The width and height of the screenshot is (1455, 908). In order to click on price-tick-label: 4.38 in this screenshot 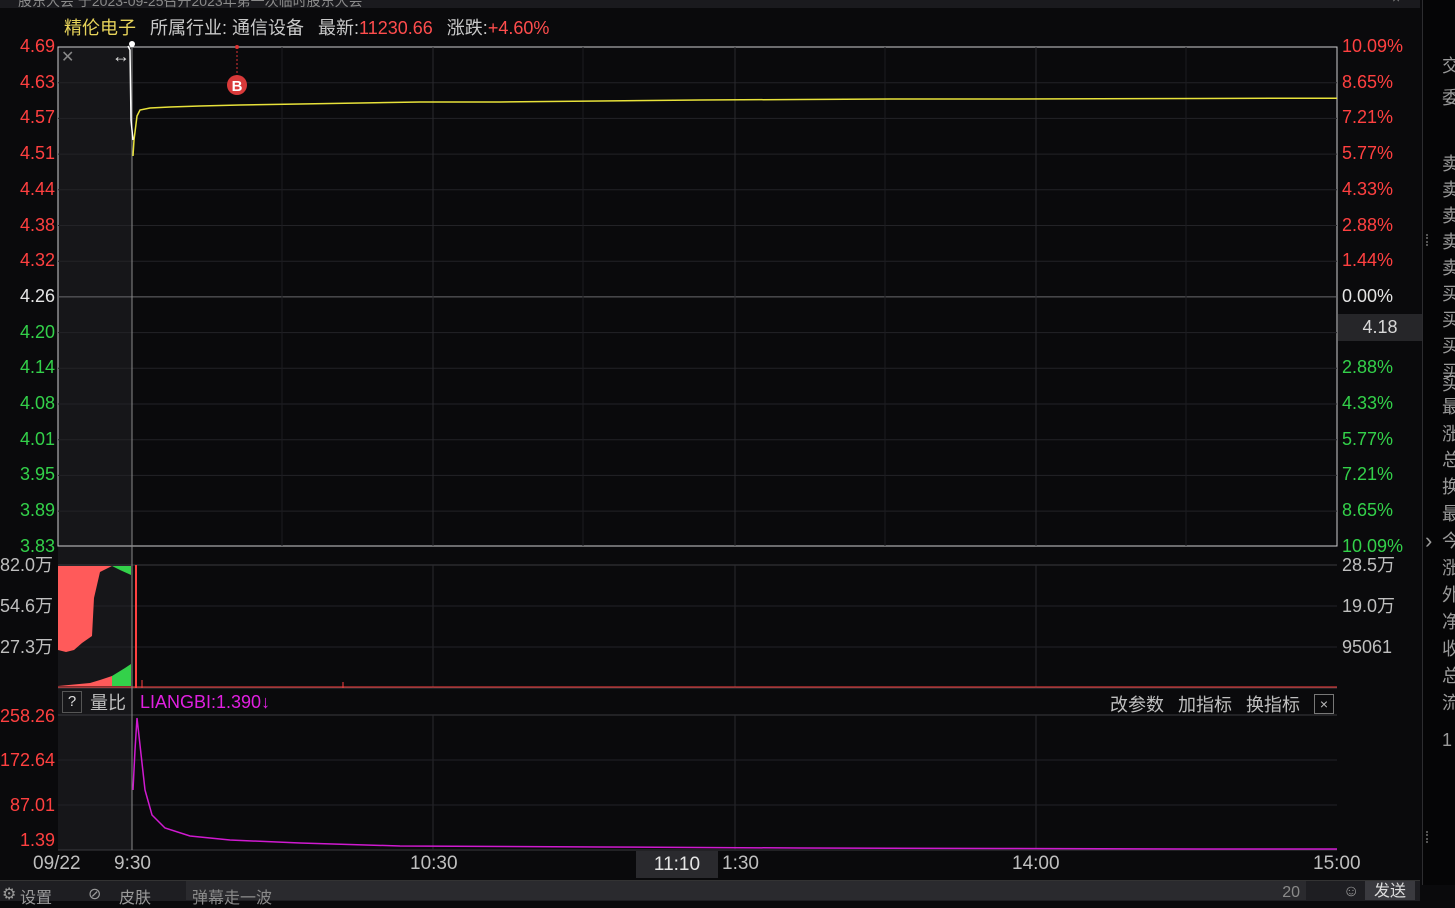, I will do `click(37, 224)`.